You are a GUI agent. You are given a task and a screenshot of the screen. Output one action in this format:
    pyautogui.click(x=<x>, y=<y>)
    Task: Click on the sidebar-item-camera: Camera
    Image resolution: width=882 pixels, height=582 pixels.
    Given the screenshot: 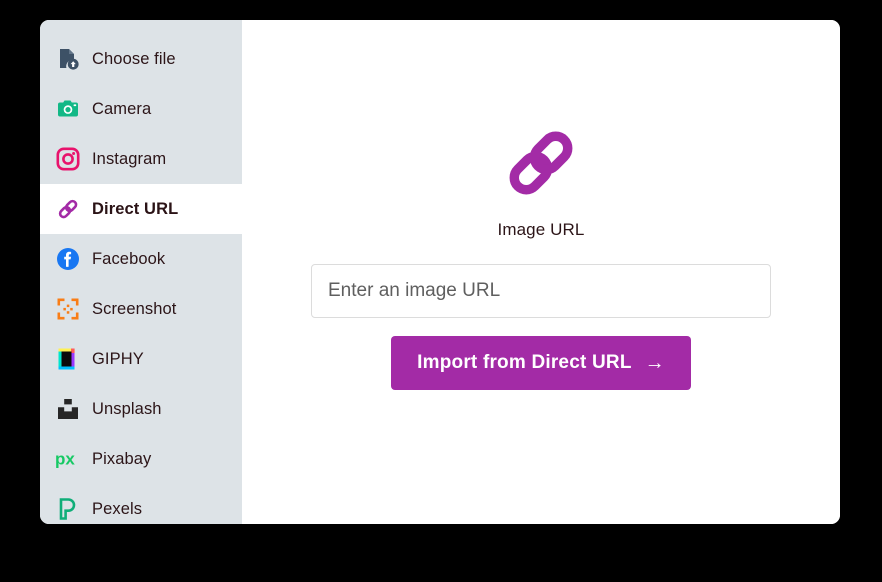 What is the action you would take?
    pyautogui.click(x=141, y=109)
    